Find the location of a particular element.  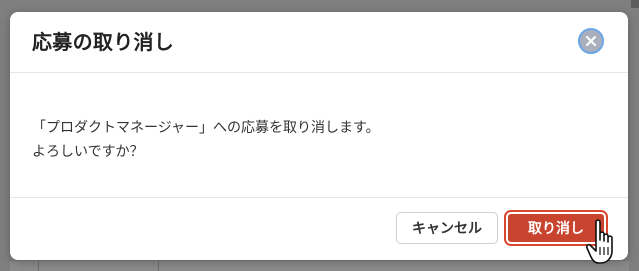

close-button is located at coordinates (591, 41).